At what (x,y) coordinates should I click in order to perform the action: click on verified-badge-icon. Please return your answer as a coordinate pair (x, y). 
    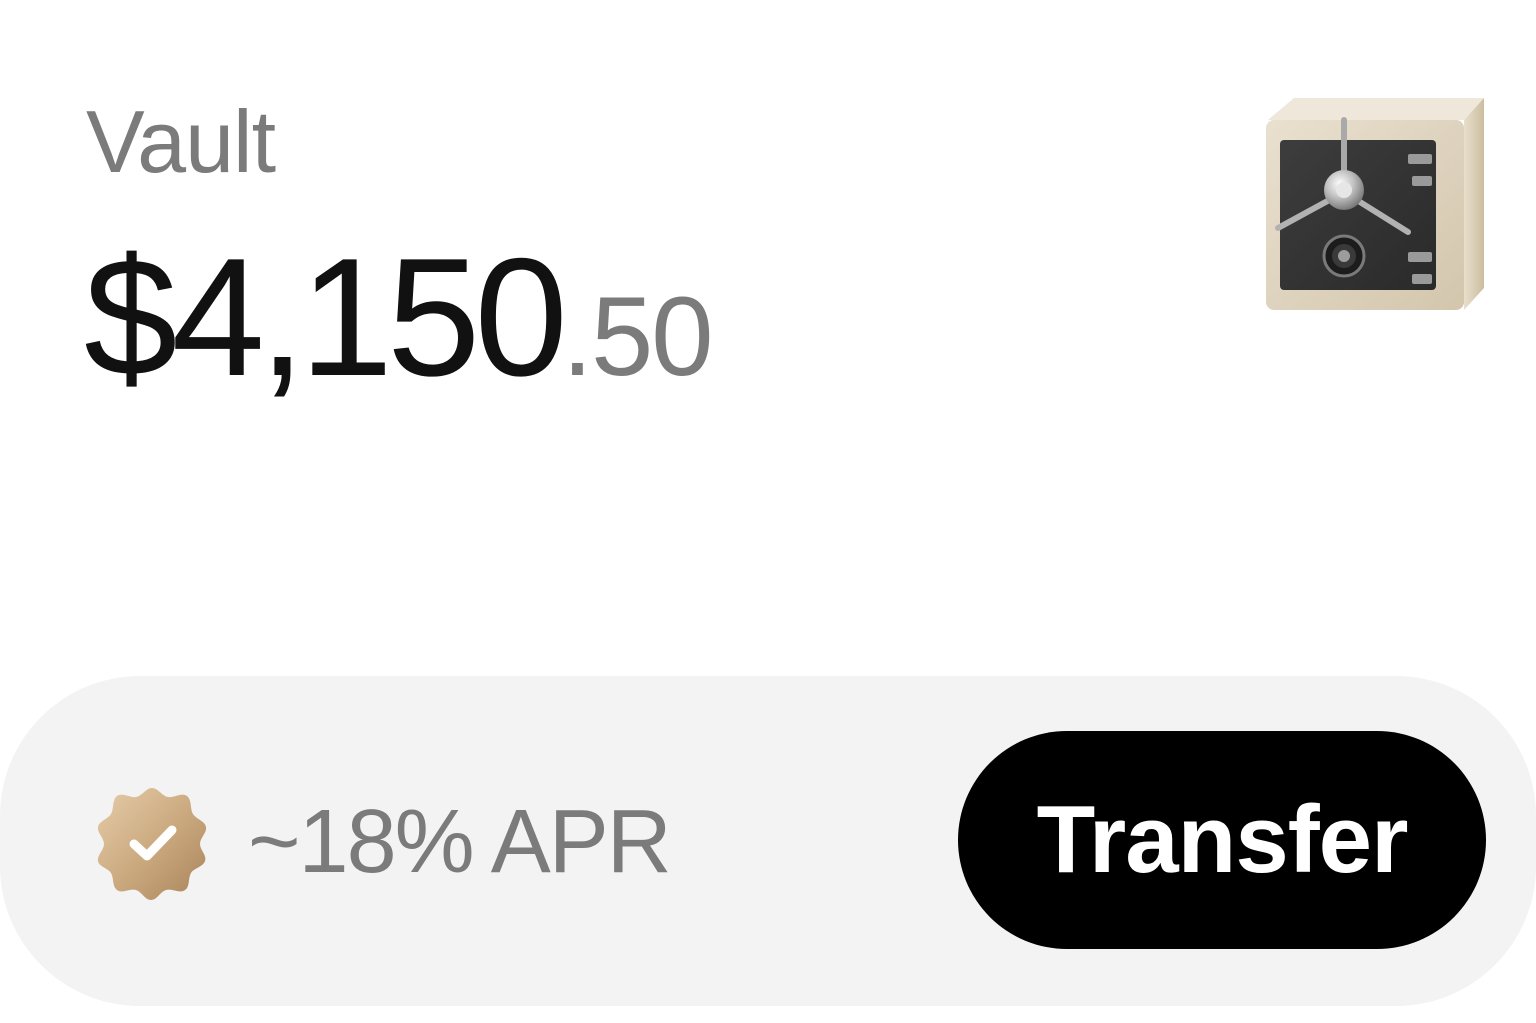
    Looking at the image, I should click on (152, 842).